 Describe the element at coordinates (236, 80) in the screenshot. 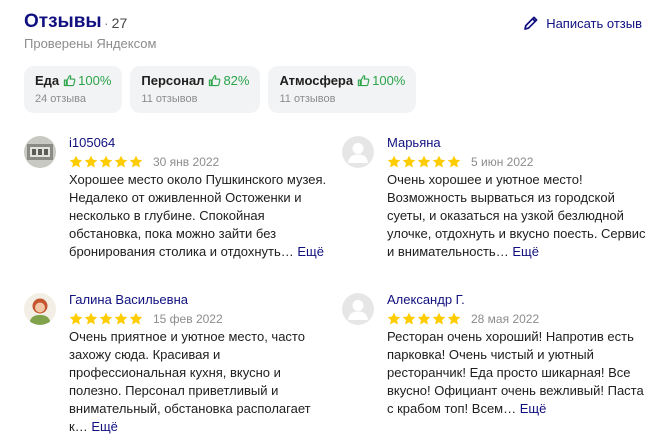

I see `chip-percent: 82%` at that location.